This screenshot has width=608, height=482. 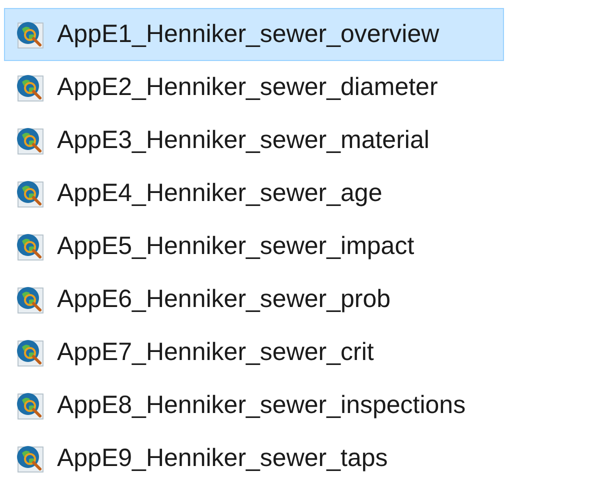 I want to click on file-name: AppE5_Henniker_sewer_impact, so click(x=235, y=246).